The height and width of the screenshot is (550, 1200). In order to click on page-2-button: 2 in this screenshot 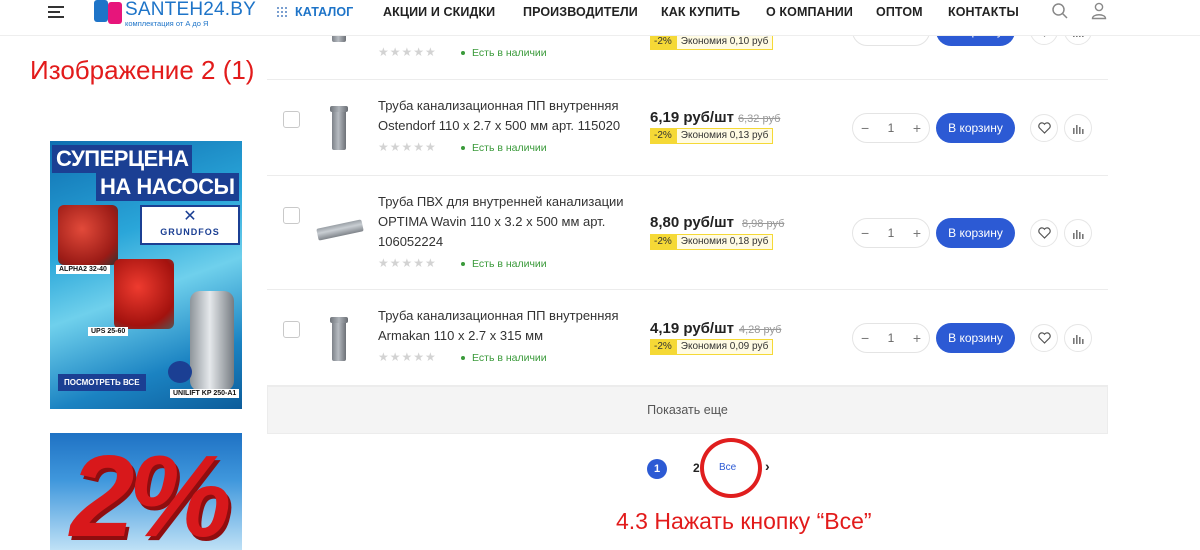, I will do `click(696, 468)`.